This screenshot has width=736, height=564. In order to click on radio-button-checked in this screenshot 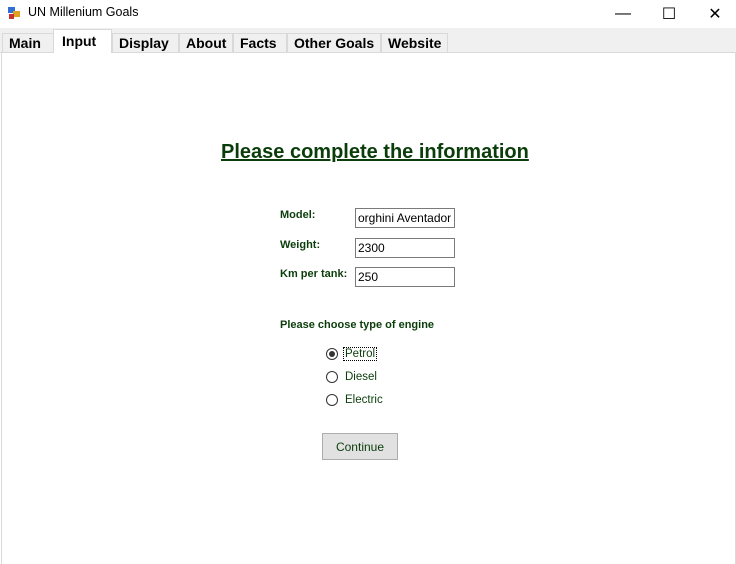, I will do `click(332, 354)`.